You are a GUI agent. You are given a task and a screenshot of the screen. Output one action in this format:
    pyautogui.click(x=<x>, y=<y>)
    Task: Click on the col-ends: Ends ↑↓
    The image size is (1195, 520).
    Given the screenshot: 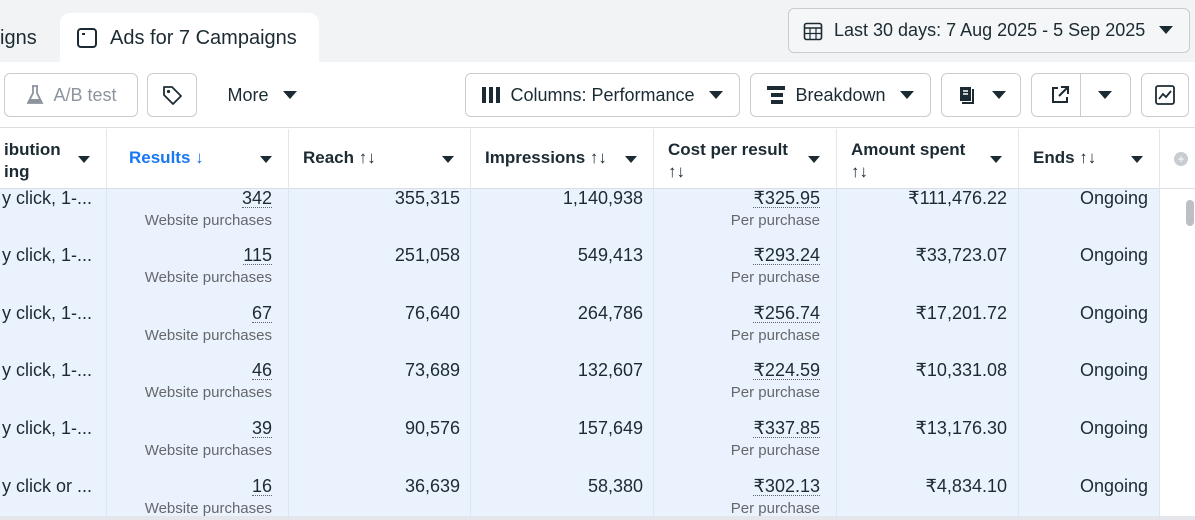 What is the action you would take?
    pyautogui.click(x=1089, y=159)
    